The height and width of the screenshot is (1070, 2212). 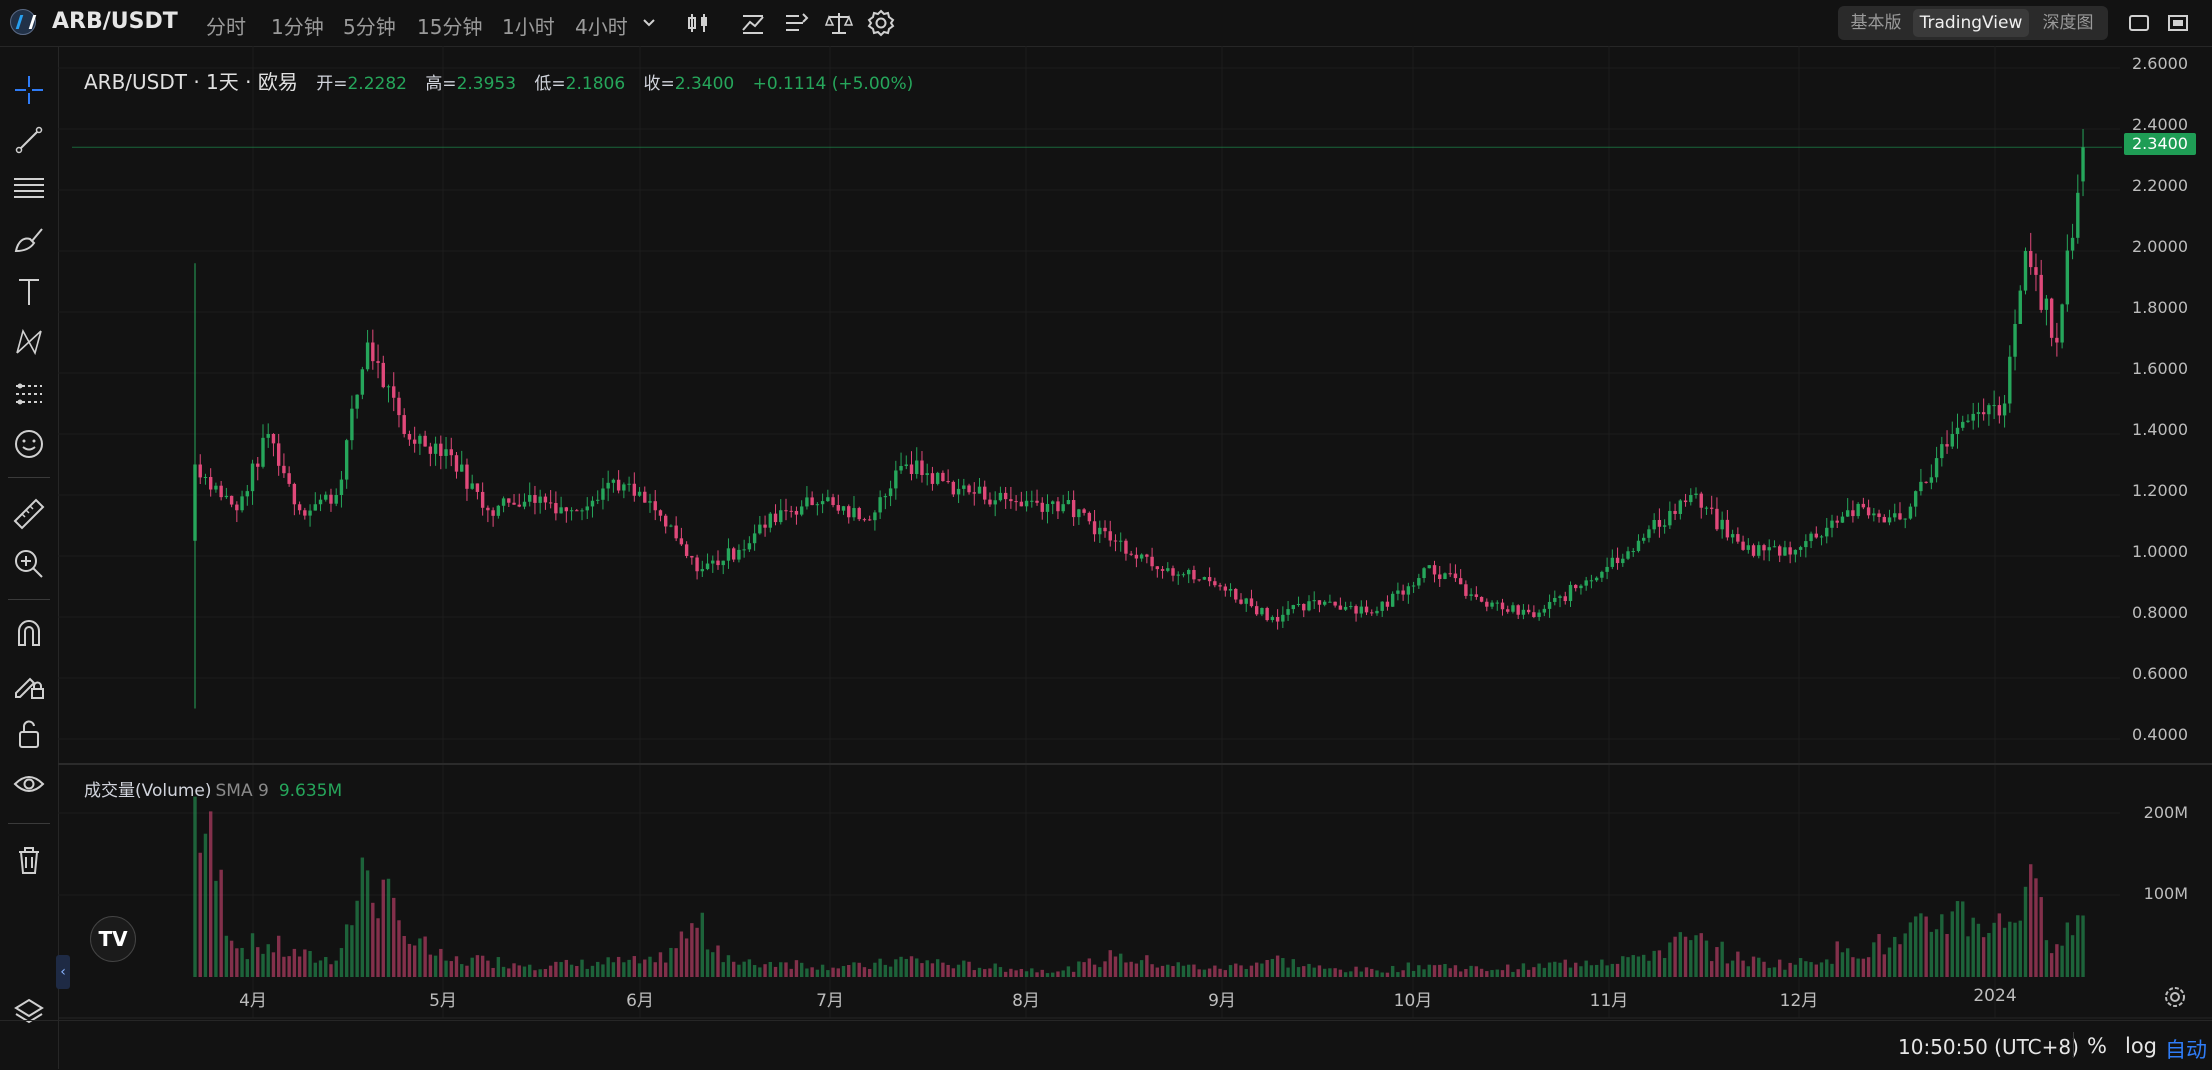 I want to click on price-tick: 2.4000, so click(x=2160, y=124).